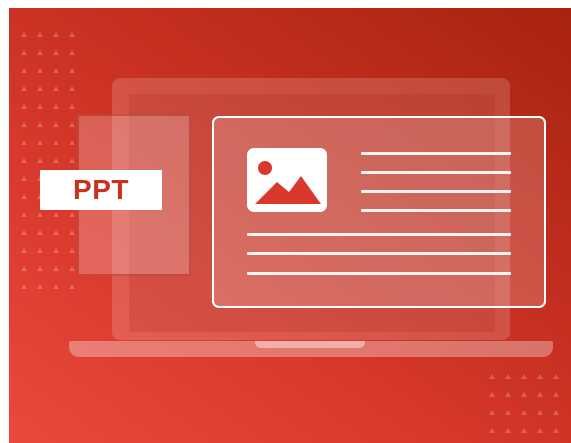 This screenshot has height=443, width=571. What do you see at coordinates (101, 190) in the screenshot?
I see `ppt-label: PPT` at bounding box center [101, 190].